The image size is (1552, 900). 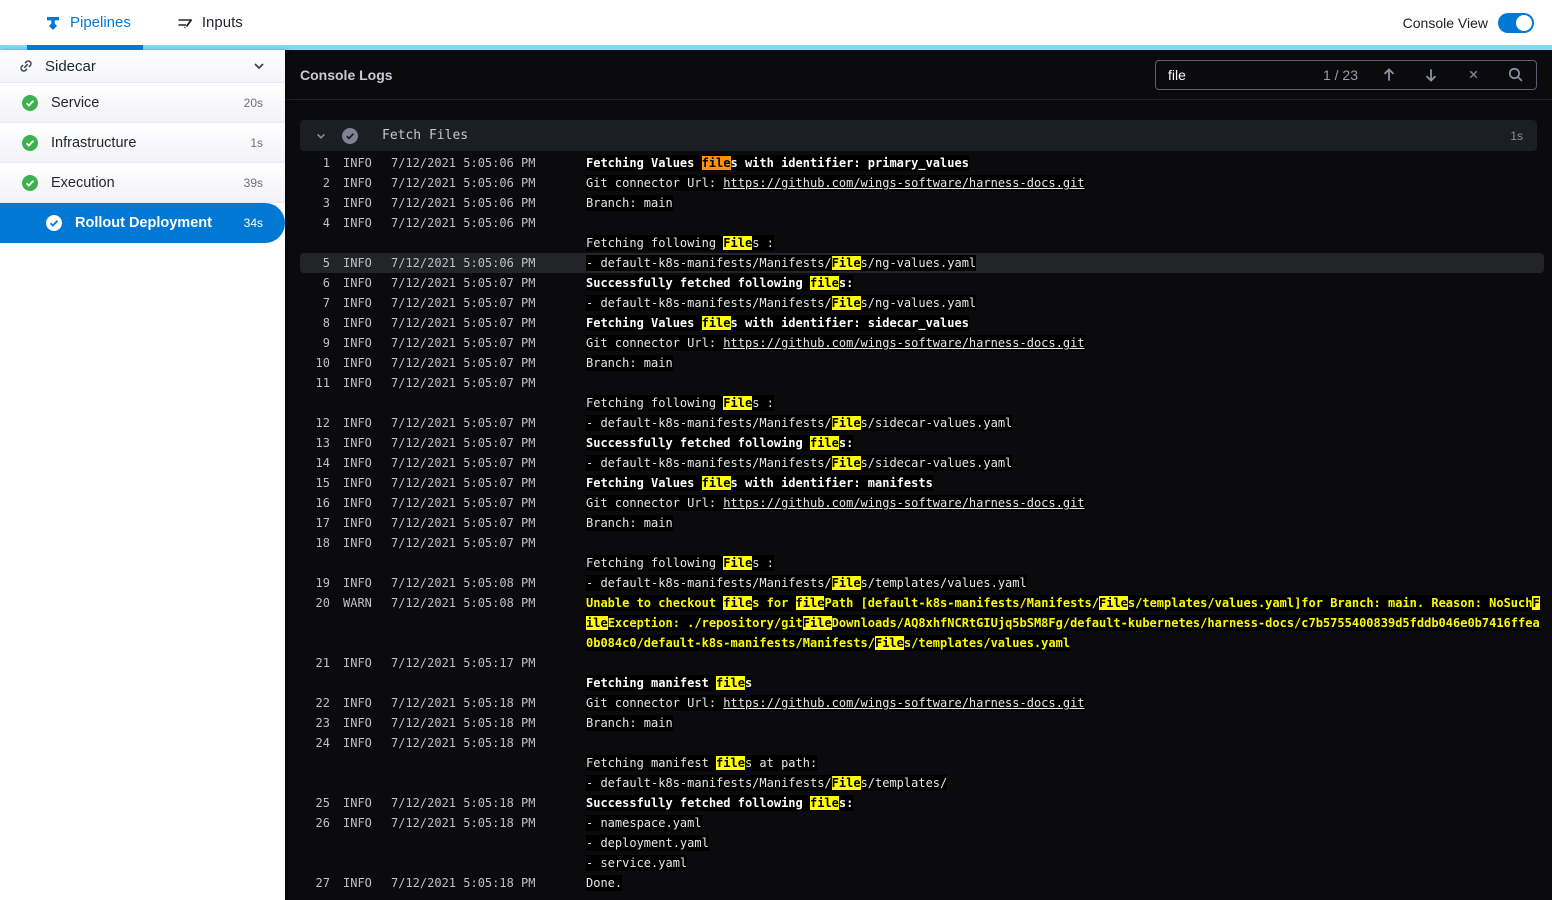 What do you see at coordinates (922, 203) in the screenshot?
I see `log-row: 3 INFO 7/12/2021 5:05:06 PM Branch: main` at bounding box center [922, 203].